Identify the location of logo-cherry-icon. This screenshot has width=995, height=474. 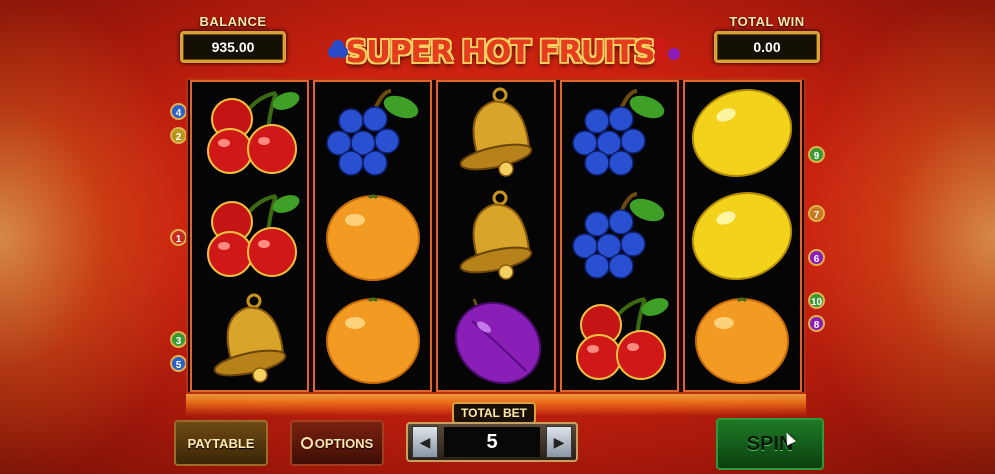
(660, 44).